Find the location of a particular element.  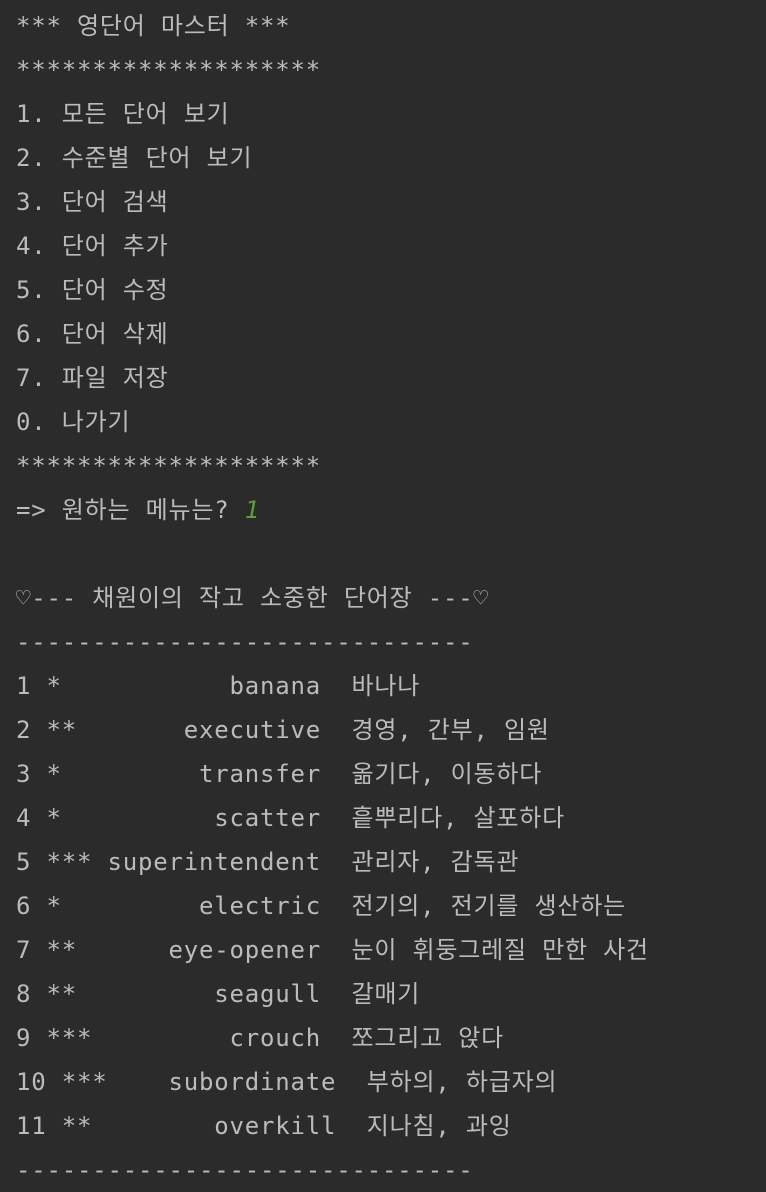

word-row: 8 ** seagull 갈매기 is located at coordinates (391, 994).